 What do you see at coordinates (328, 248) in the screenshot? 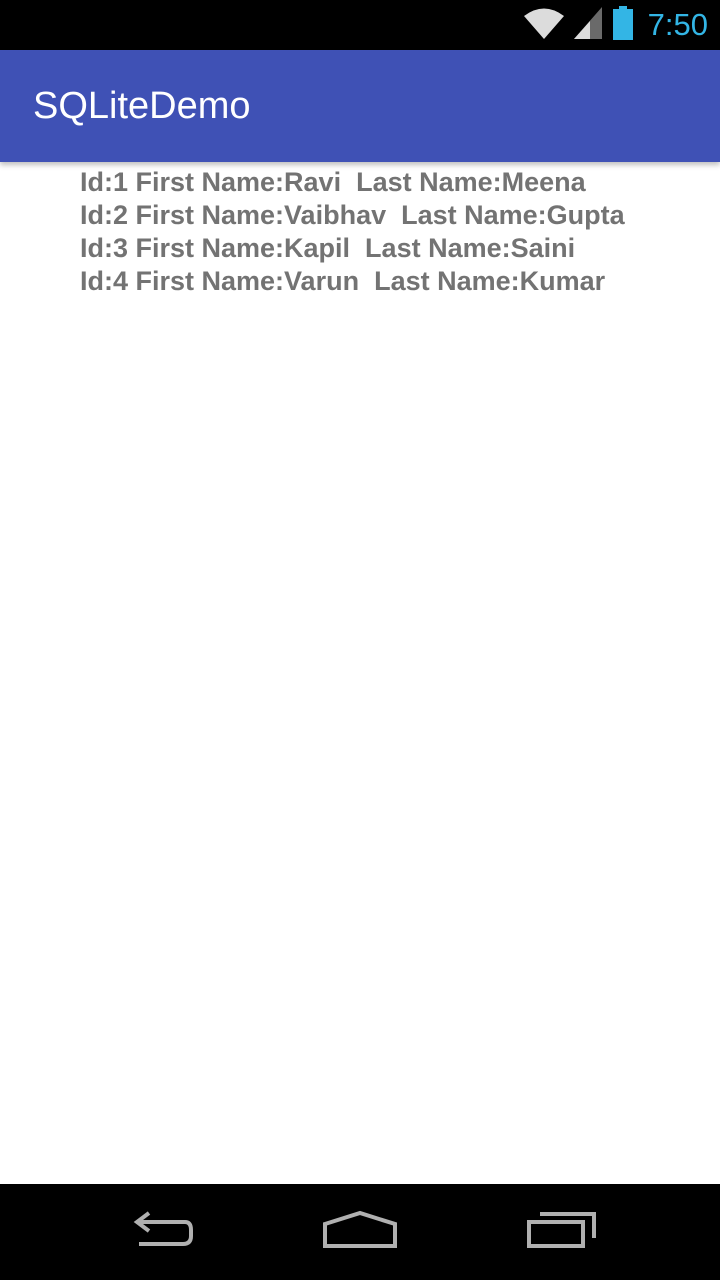
I see `record-line: Id:3 First Name:Kapil Last Name:Saini` at bounding box center [328, 248].